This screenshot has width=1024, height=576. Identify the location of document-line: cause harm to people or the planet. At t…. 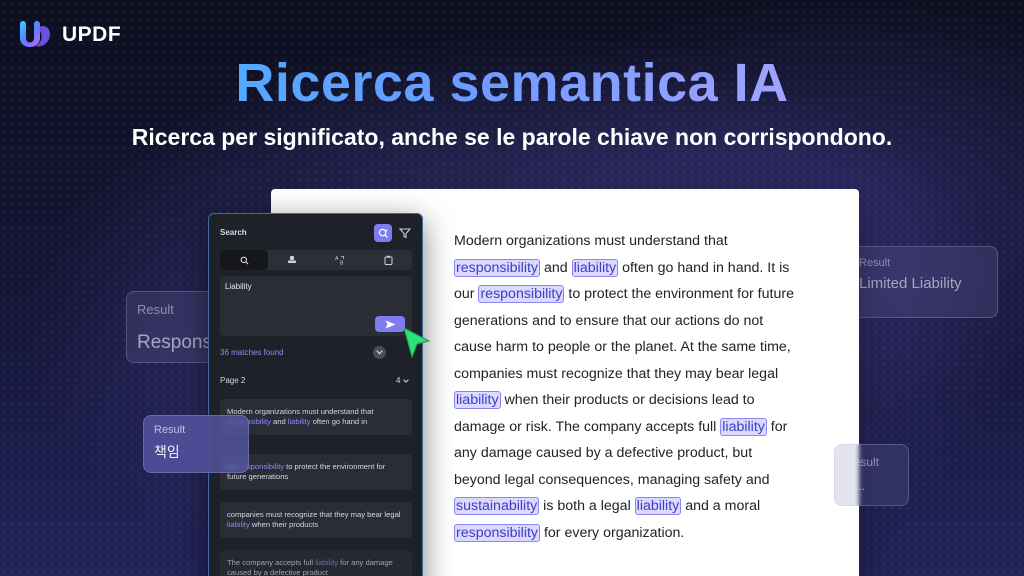
(654, 347).